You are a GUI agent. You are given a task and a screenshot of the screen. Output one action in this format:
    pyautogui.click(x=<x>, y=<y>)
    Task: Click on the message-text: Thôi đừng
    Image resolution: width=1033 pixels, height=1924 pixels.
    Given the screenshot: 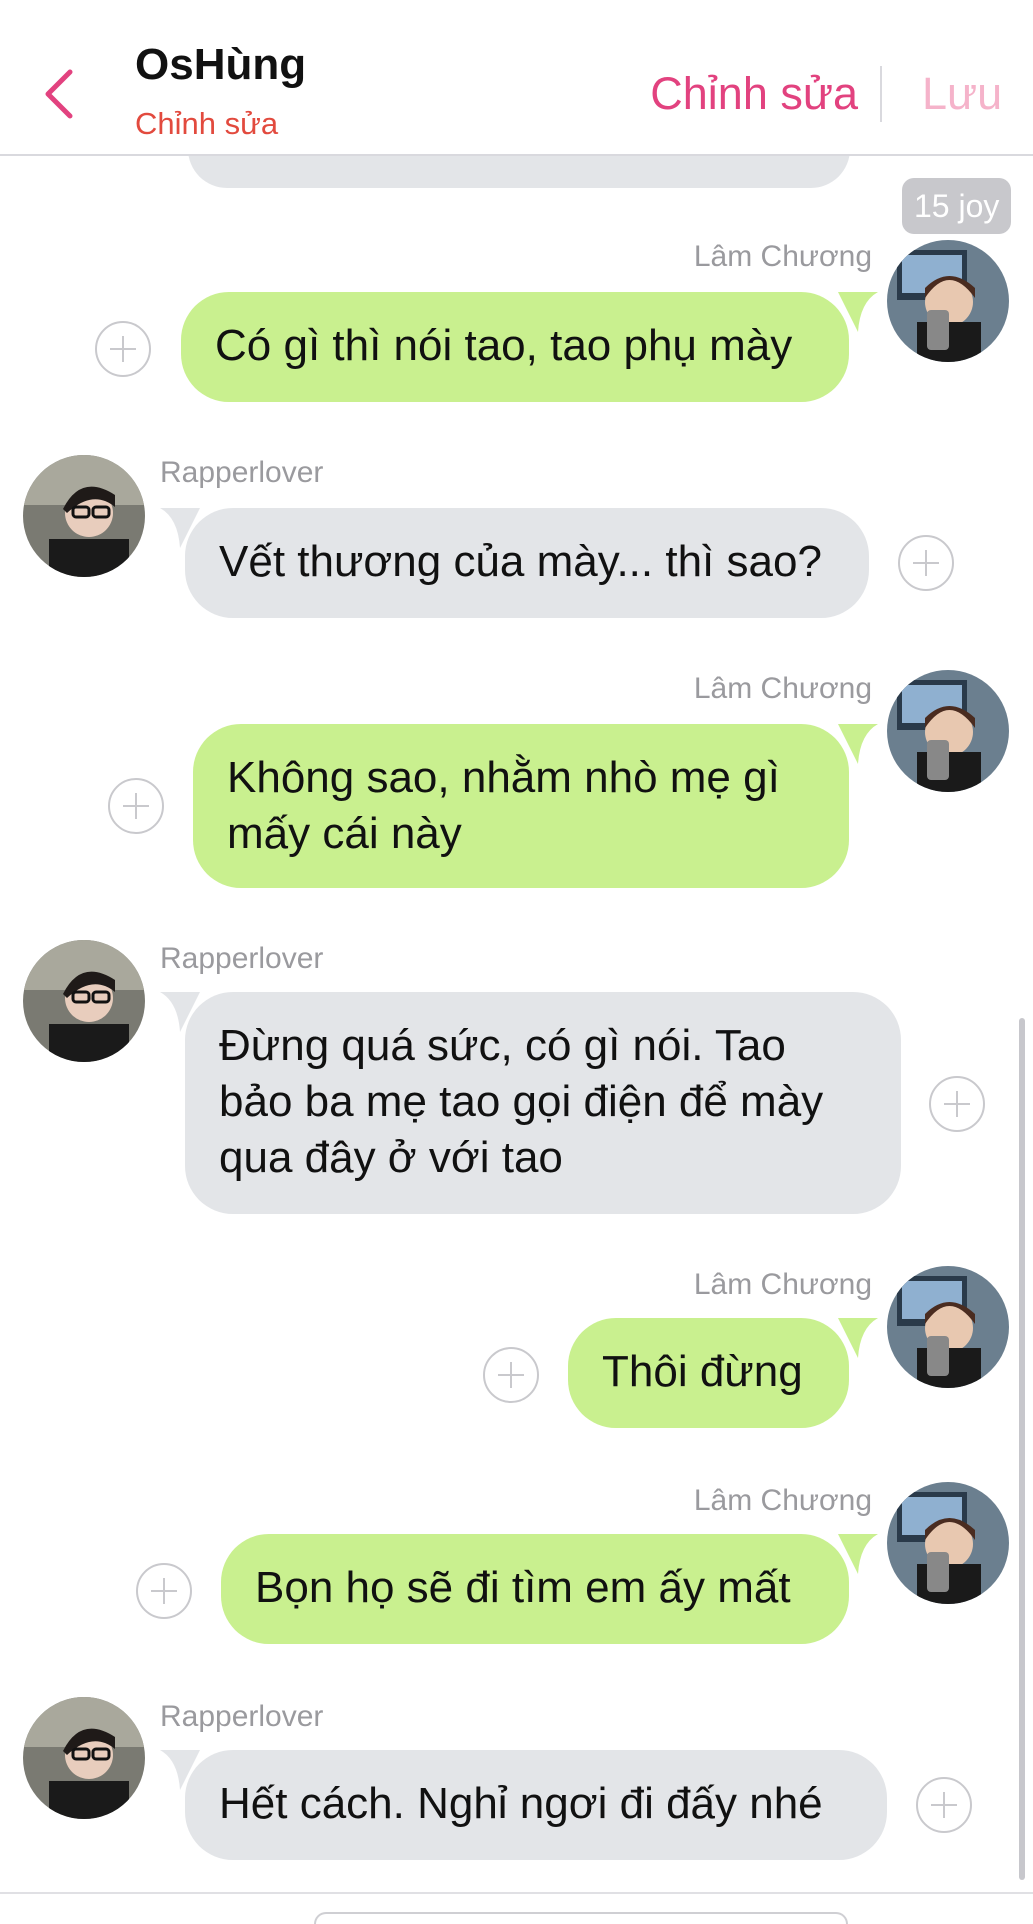 What is the action you would take?
    pyautogui.click(x=702, y=1371)
    